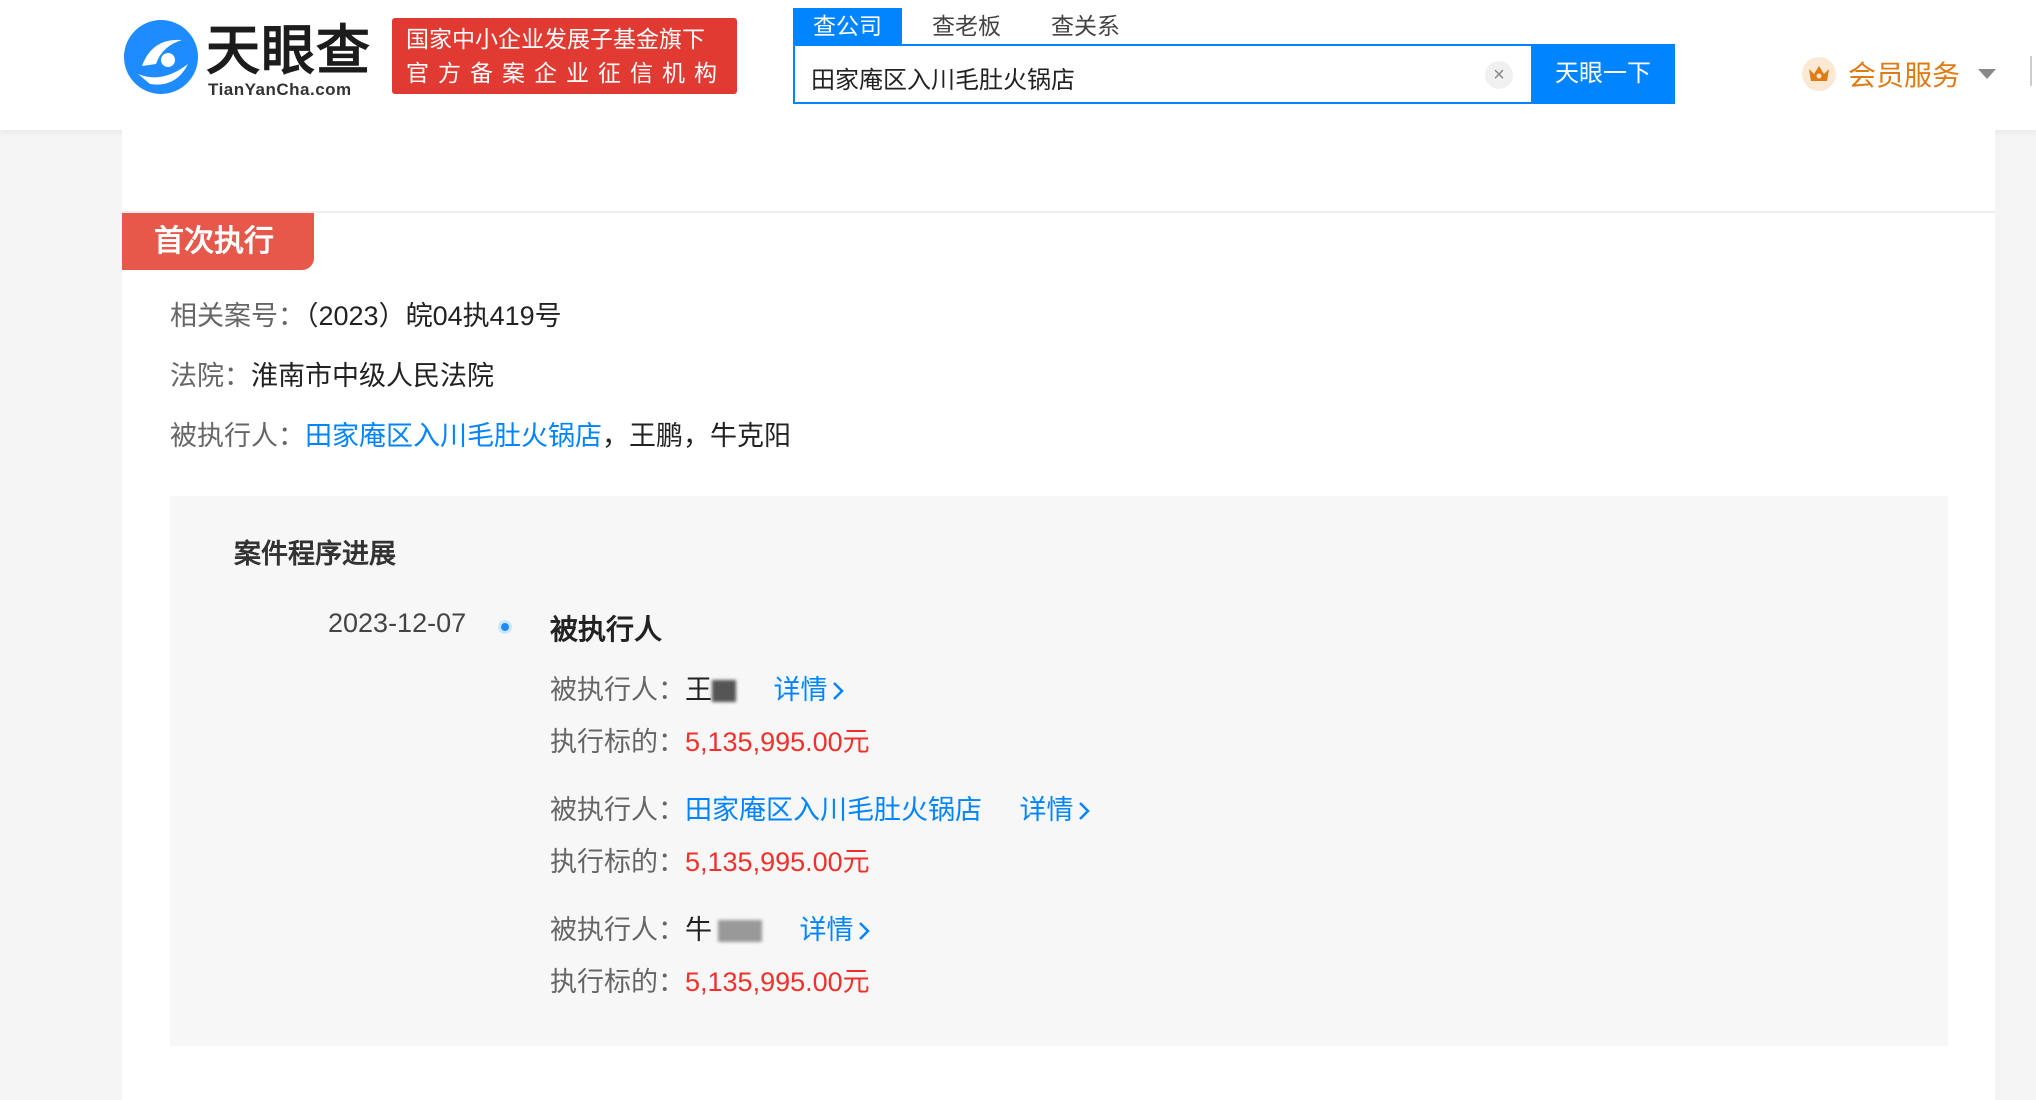 Image resolution: width=2036 pixels, height=1100 pixels. I want to click on caret-down-icon, so click(1987, 74).